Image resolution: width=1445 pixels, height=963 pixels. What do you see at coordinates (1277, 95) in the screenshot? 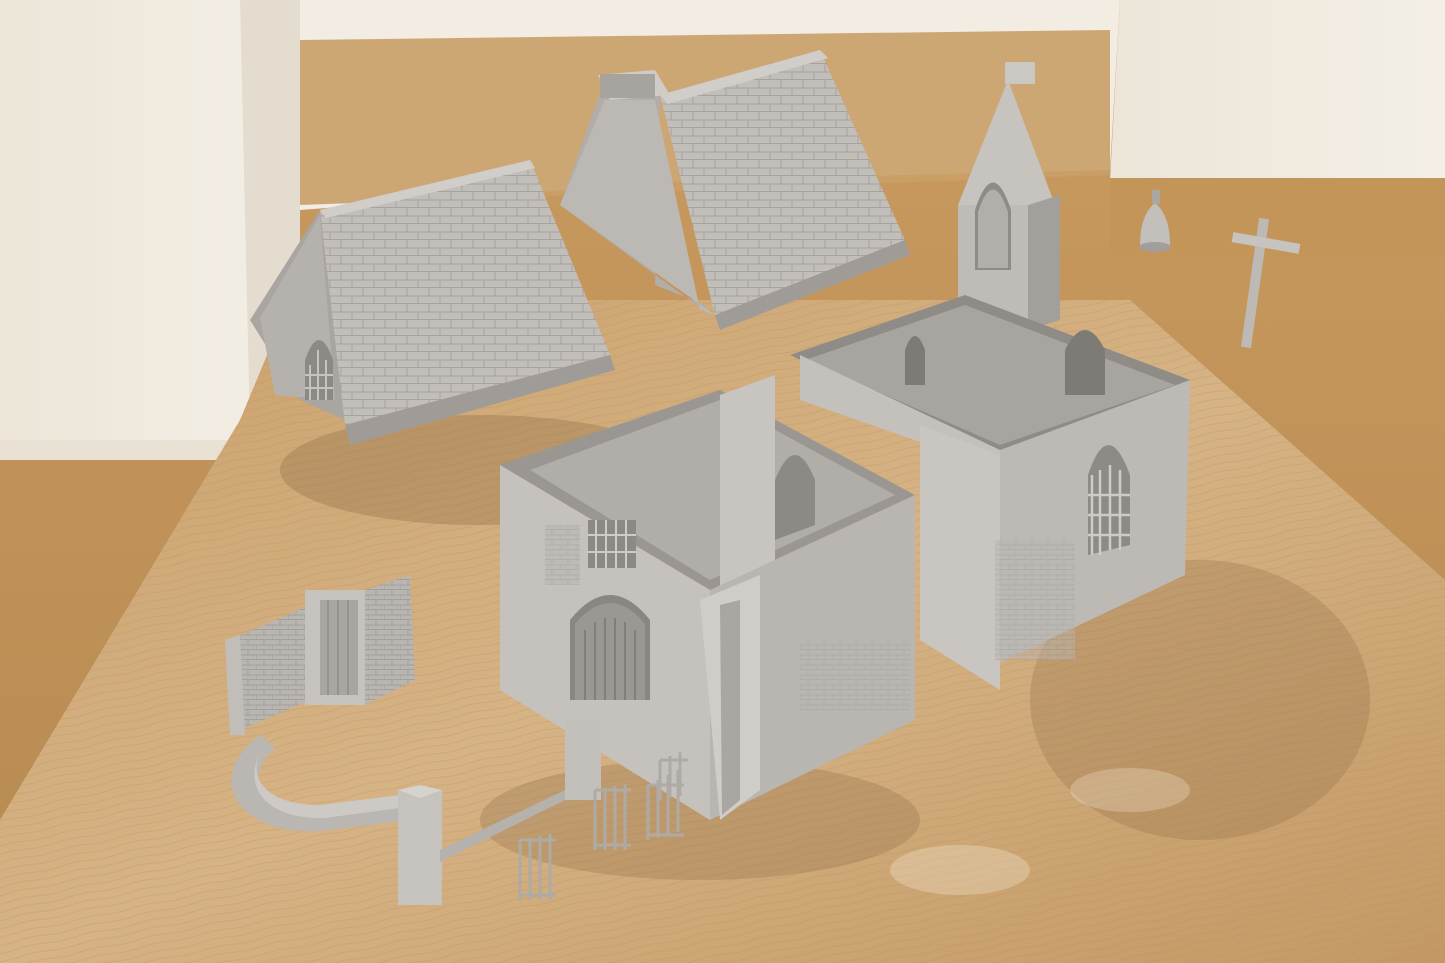
I see `right-wall` at bounding box center [1277, 95].